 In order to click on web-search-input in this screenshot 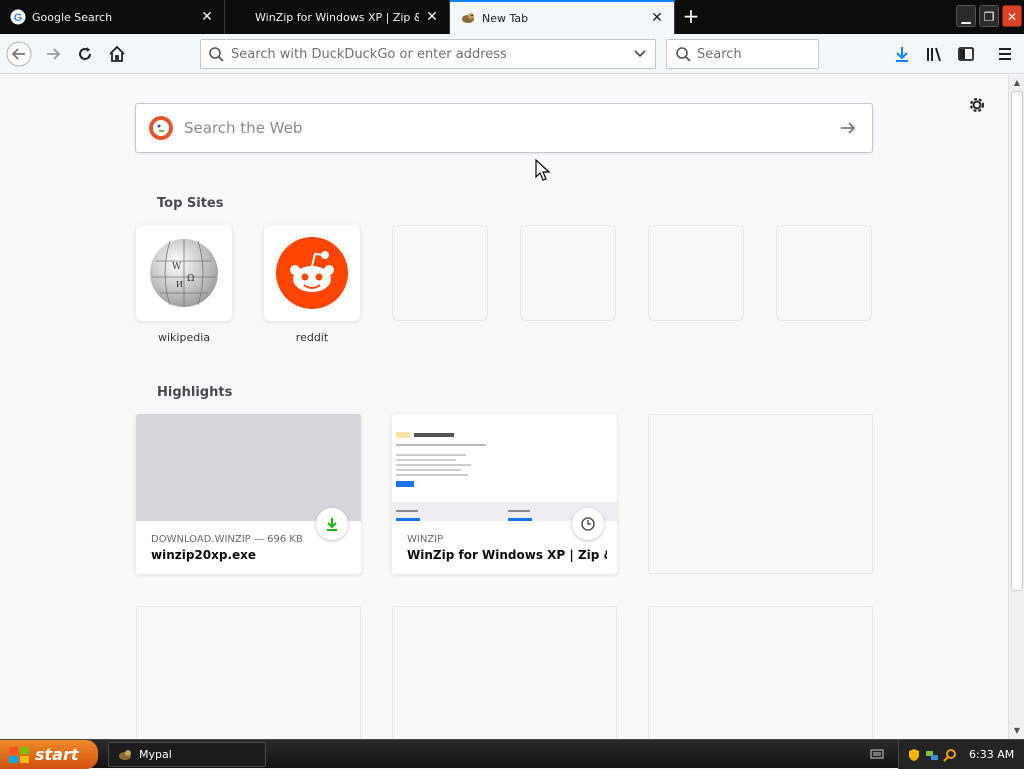, I will do `click(511, 128)`.